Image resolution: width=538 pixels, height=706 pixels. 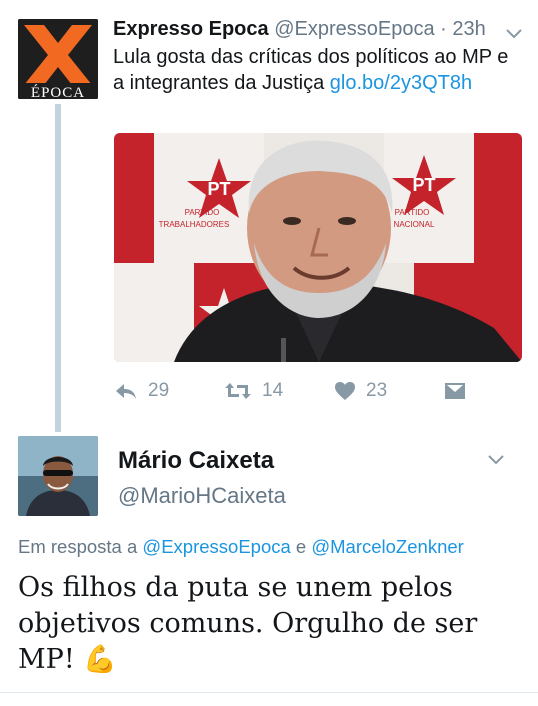 I want to click on expresso-epoca-avatar: ÉPOCA, so click(x=58, y=59).